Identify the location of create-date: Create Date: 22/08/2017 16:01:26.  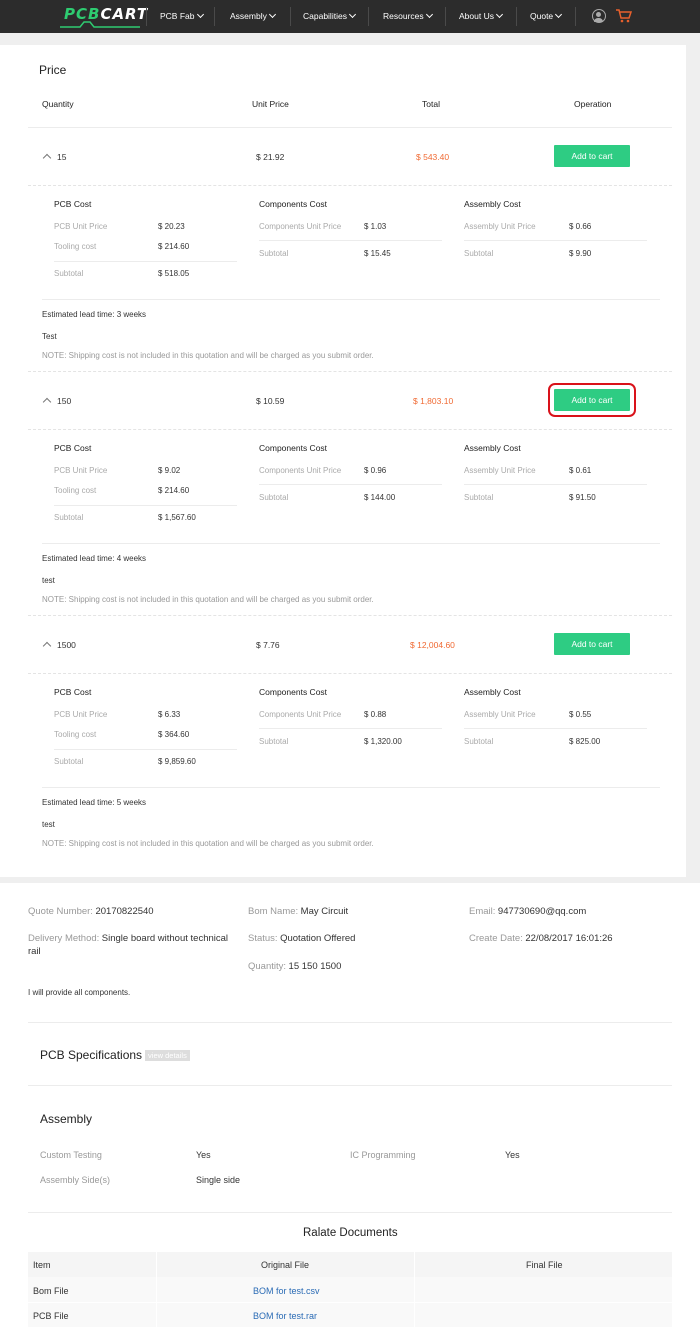
(541, 938).